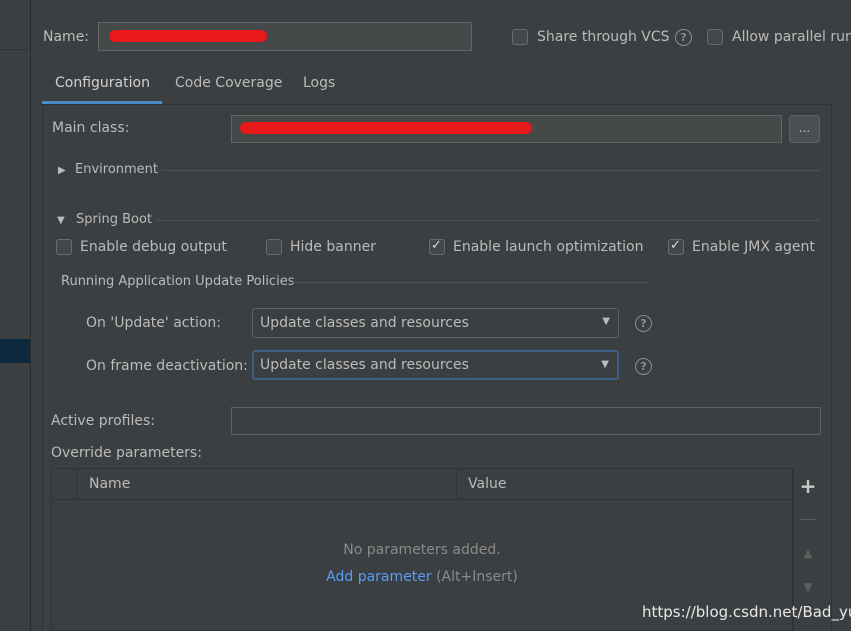  I want to click on environment-section-title: Environment, so click(116, 169).